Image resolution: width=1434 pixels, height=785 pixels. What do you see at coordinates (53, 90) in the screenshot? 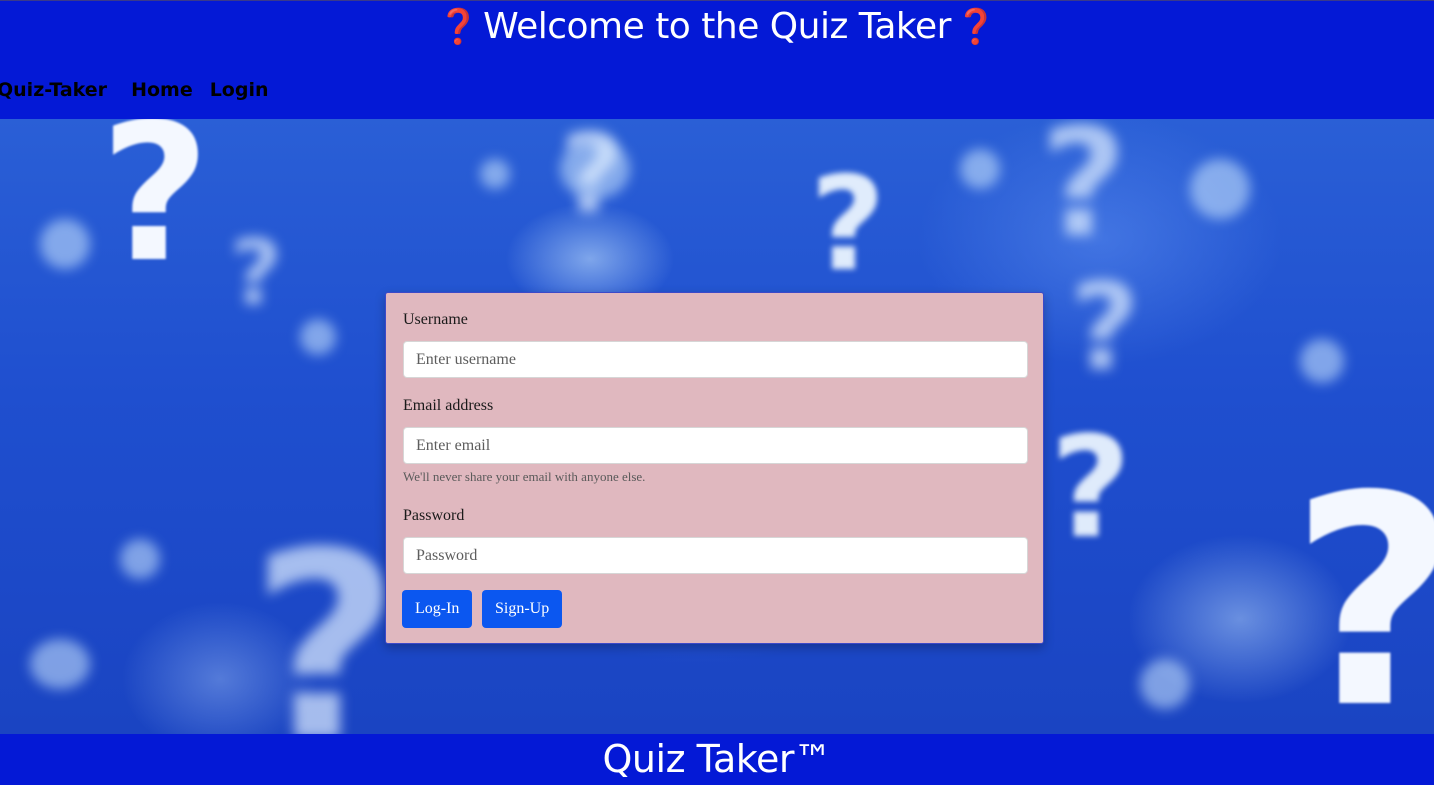
I see `nav-brand: Quiz-Taker` at bounding box center [53, 90].